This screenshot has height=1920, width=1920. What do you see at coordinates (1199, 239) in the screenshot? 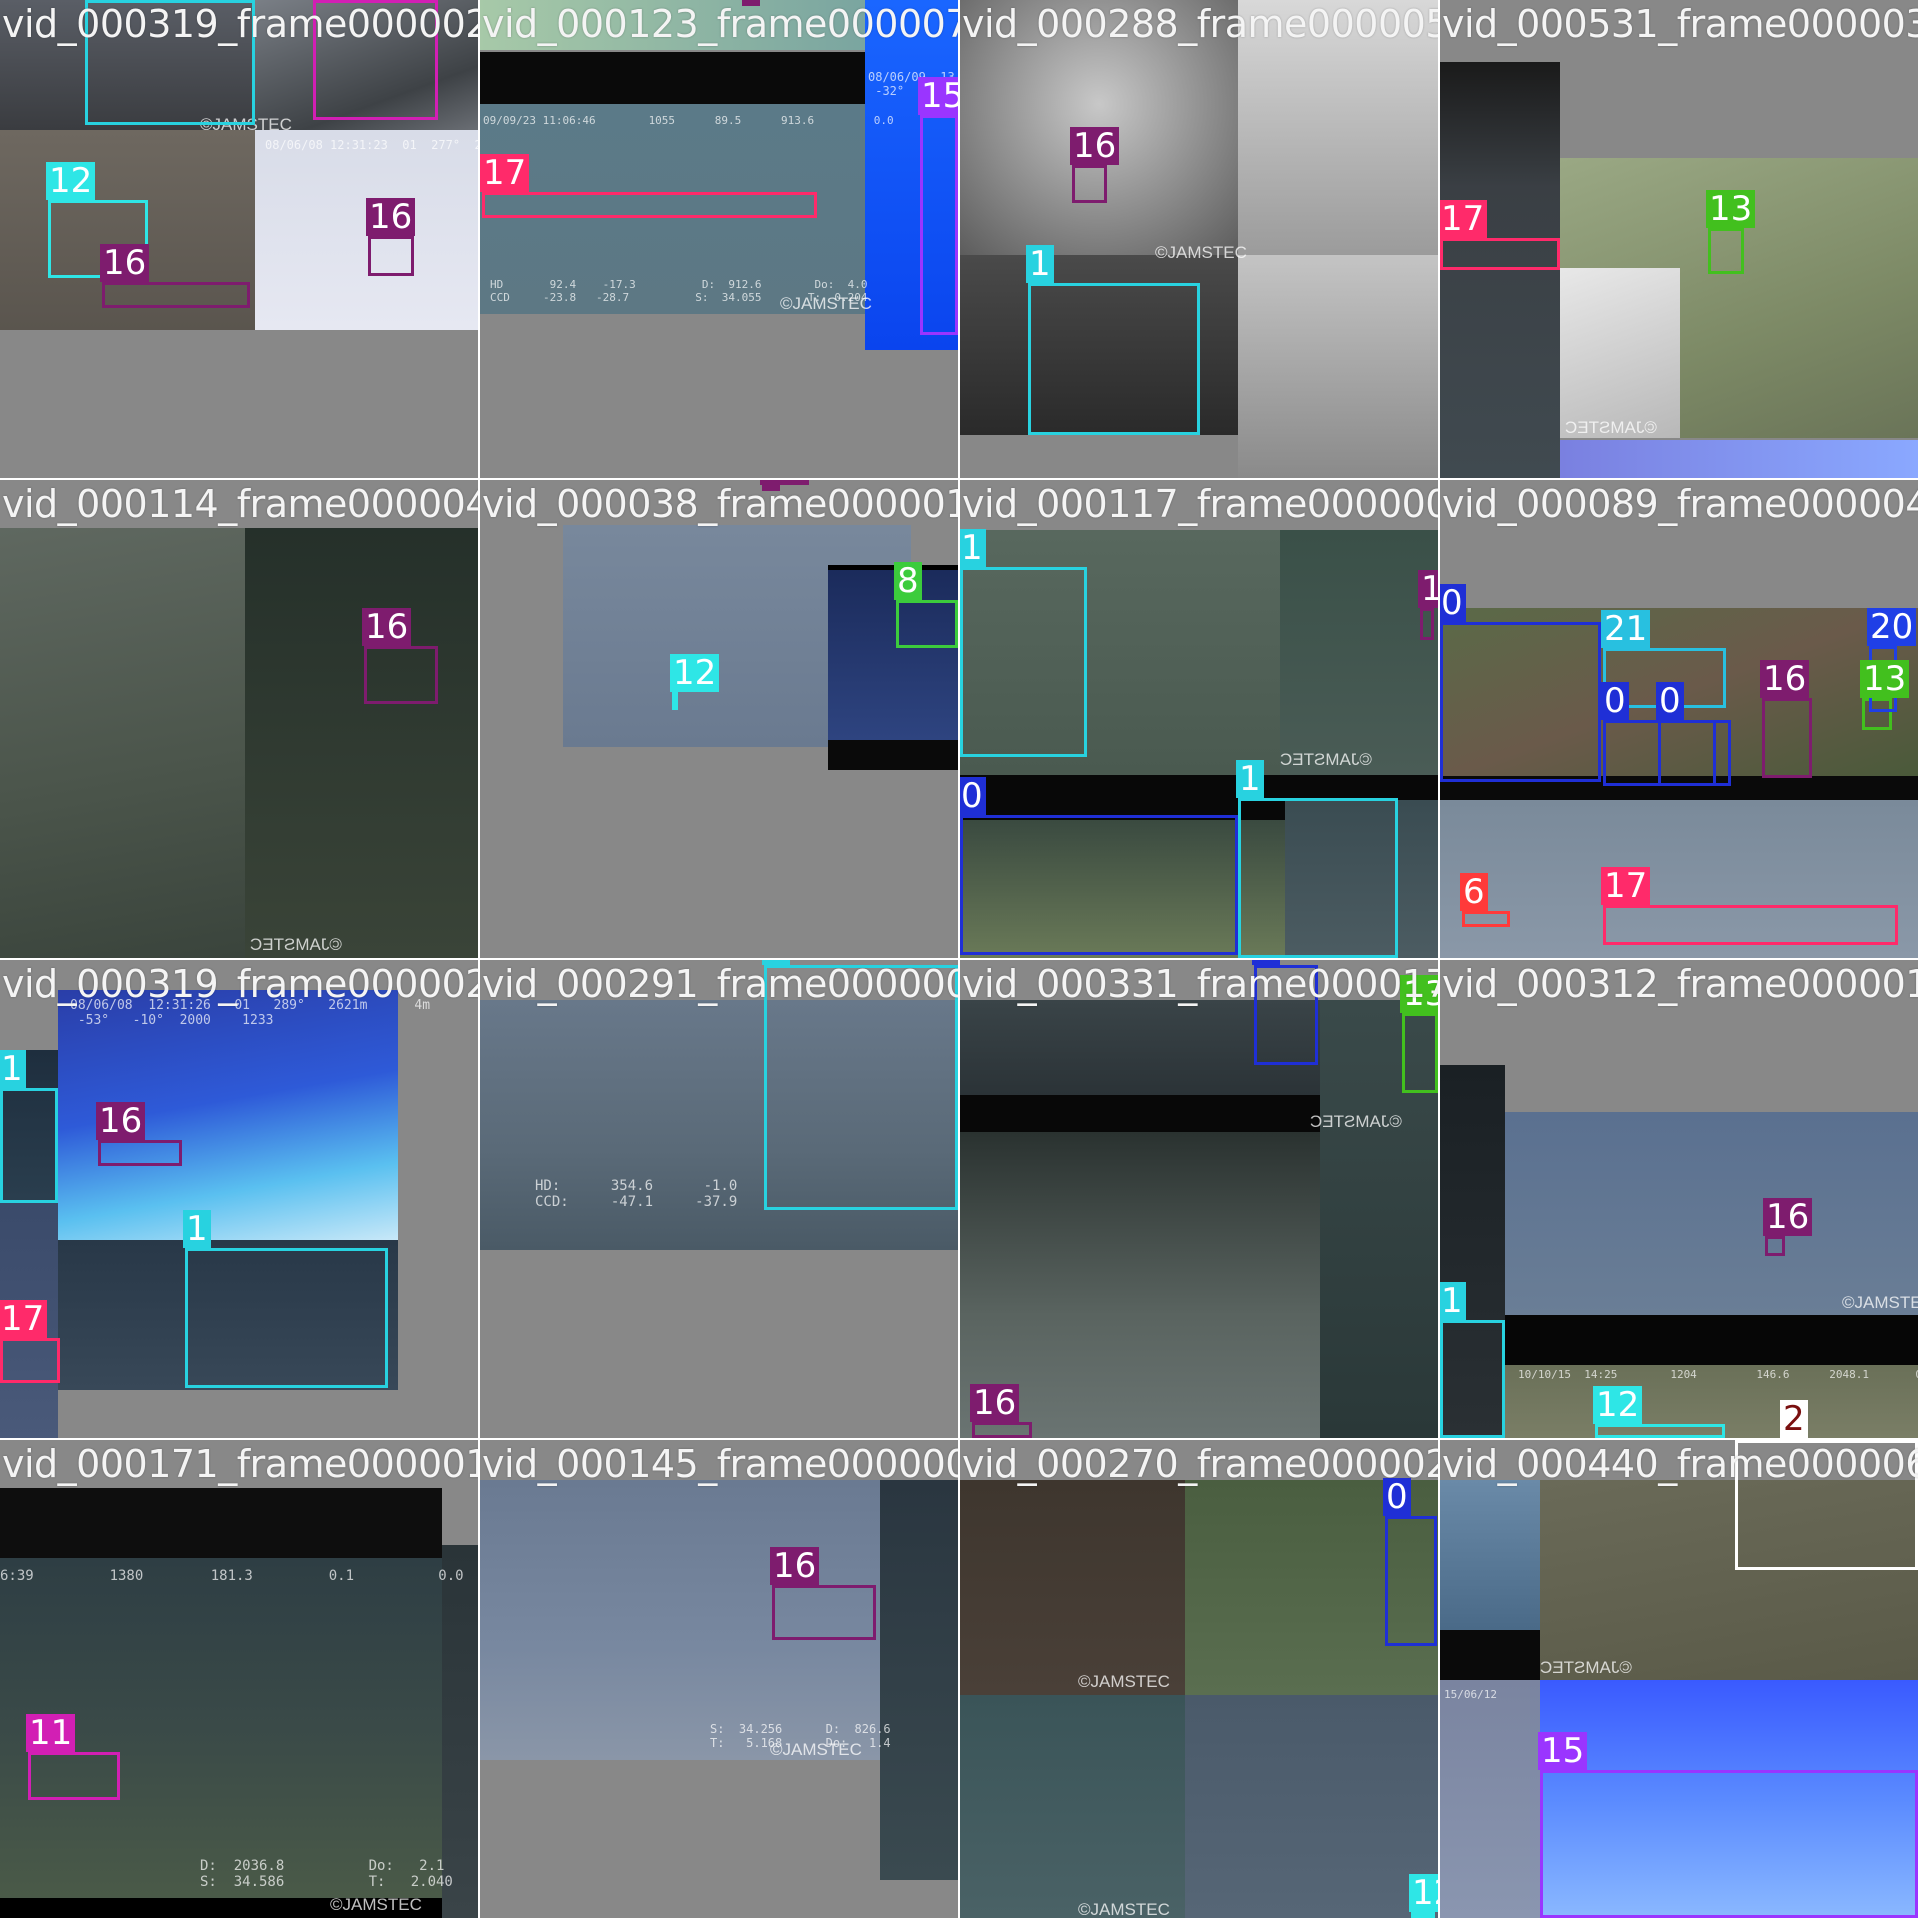
I see `mosaic-tile: vid_000288_frame0000052.jpg ©JAMSTEC 16 1` at bounding box center [1199, 239].